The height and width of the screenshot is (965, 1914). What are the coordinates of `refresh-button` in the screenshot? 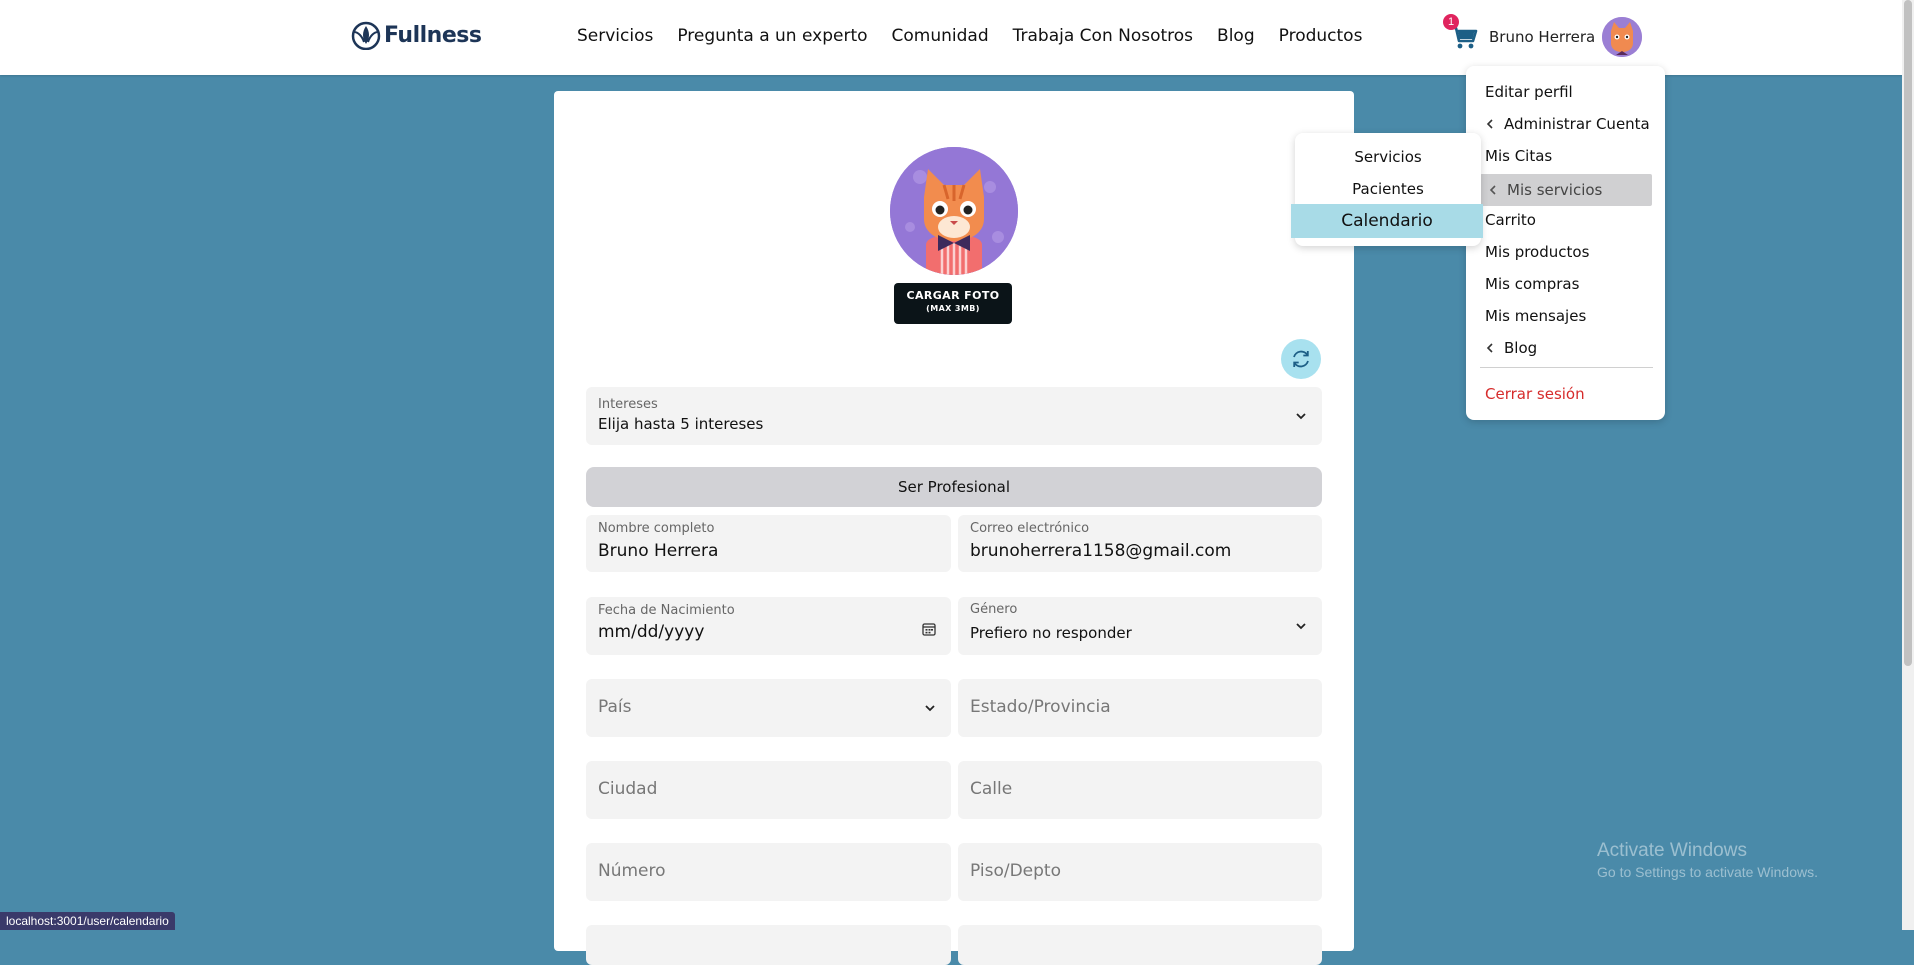 It's located at (1301, 359).